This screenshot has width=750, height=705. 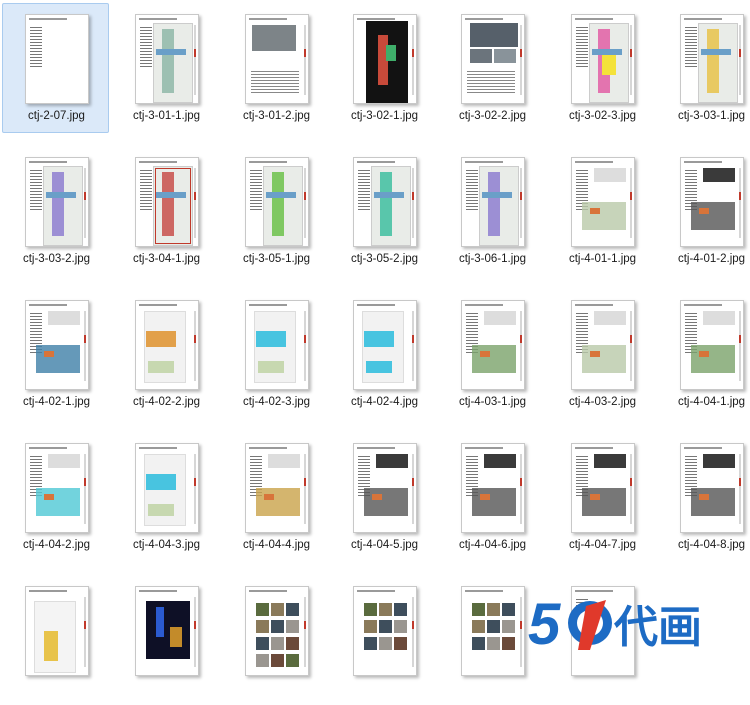 I want to click on file-tile: ctj-4-04-6.jpg, so click(x=491, y=497).